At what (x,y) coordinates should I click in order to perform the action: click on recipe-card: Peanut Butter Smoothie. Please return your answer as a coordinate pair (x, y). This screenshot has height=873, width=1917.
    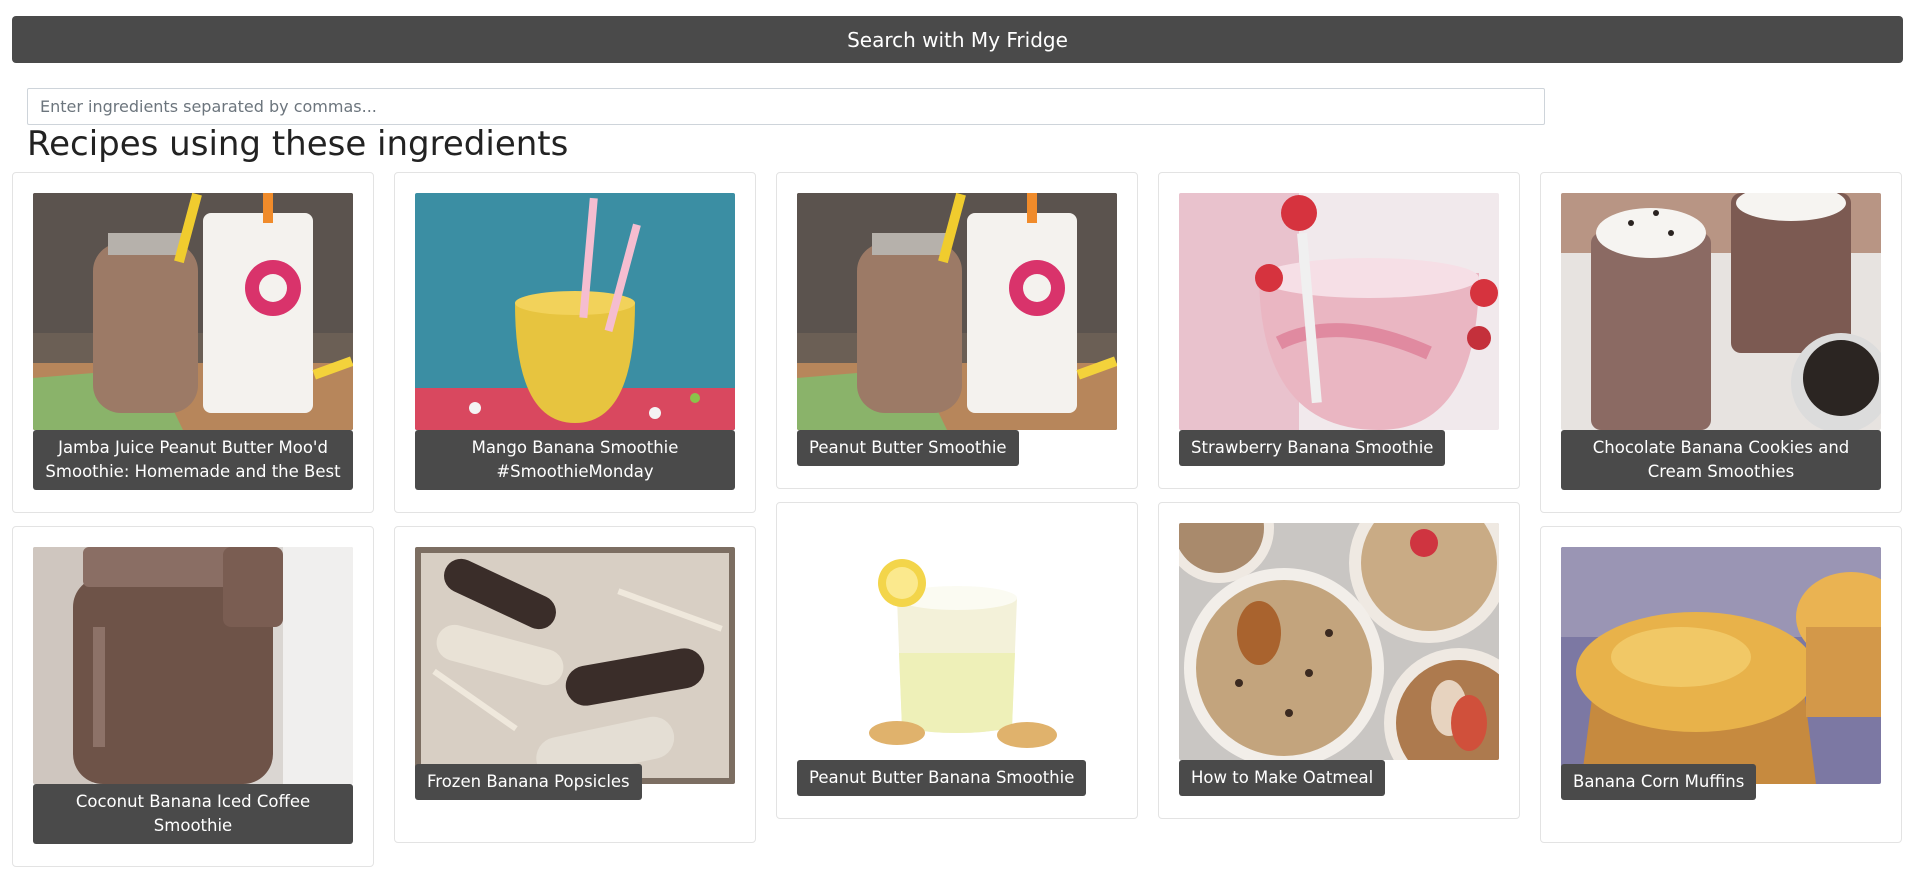
    Looking at the image, I should click on (957, 330).